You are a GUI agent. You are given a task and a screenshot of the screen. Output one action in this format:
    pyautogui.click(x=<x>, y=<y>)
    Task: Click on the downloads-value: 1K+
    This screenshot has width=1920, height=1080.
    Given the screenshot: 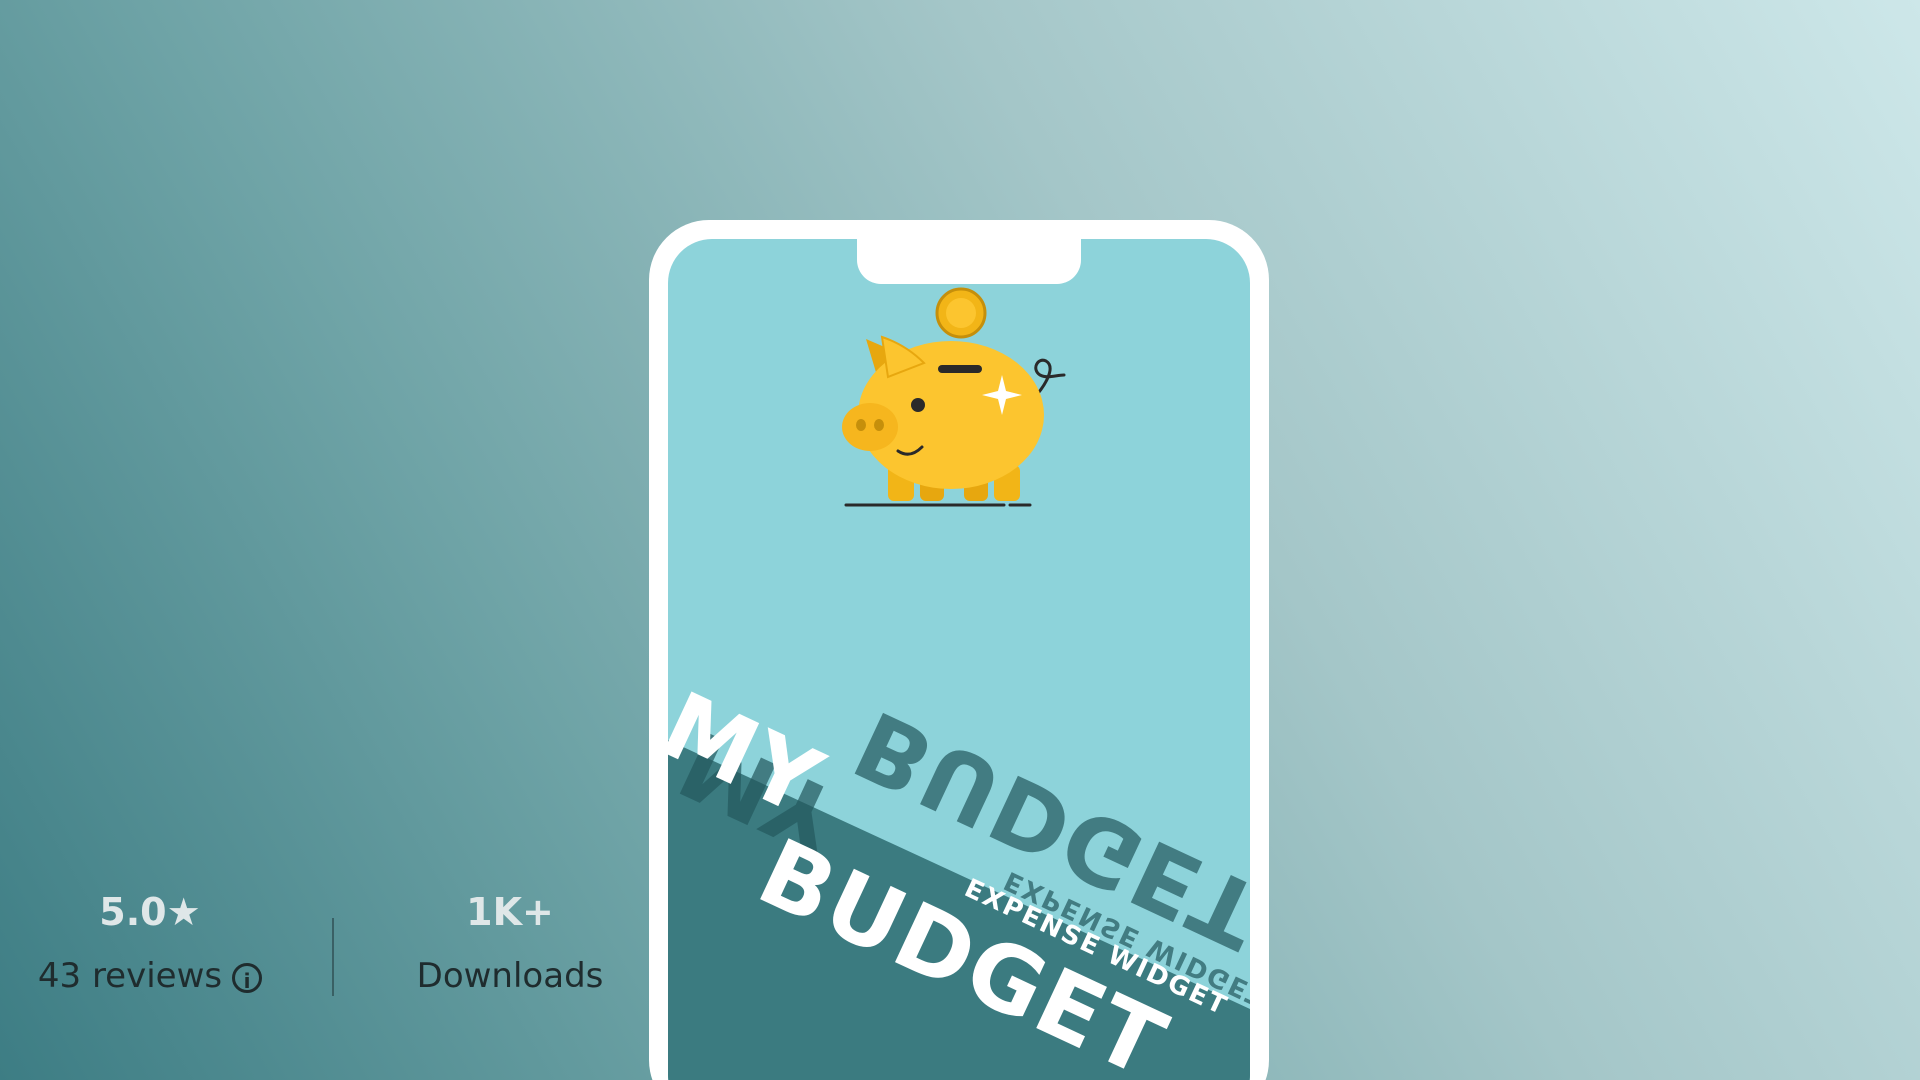 What is the action you would take?
    pyautogui.click(x=510, y=912)
    